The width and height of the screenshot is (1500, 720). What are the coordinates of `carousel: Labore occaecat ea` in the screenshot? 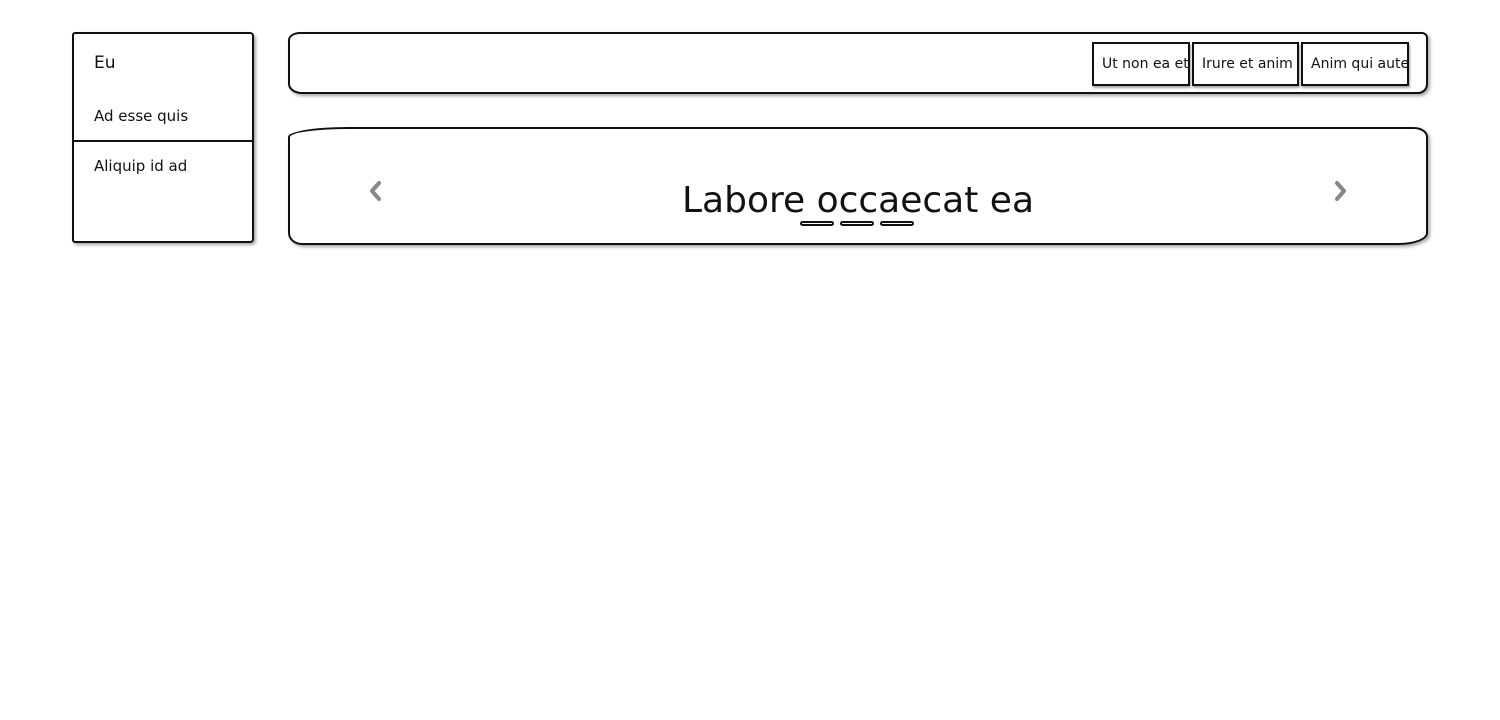 It's located at (858, 186).